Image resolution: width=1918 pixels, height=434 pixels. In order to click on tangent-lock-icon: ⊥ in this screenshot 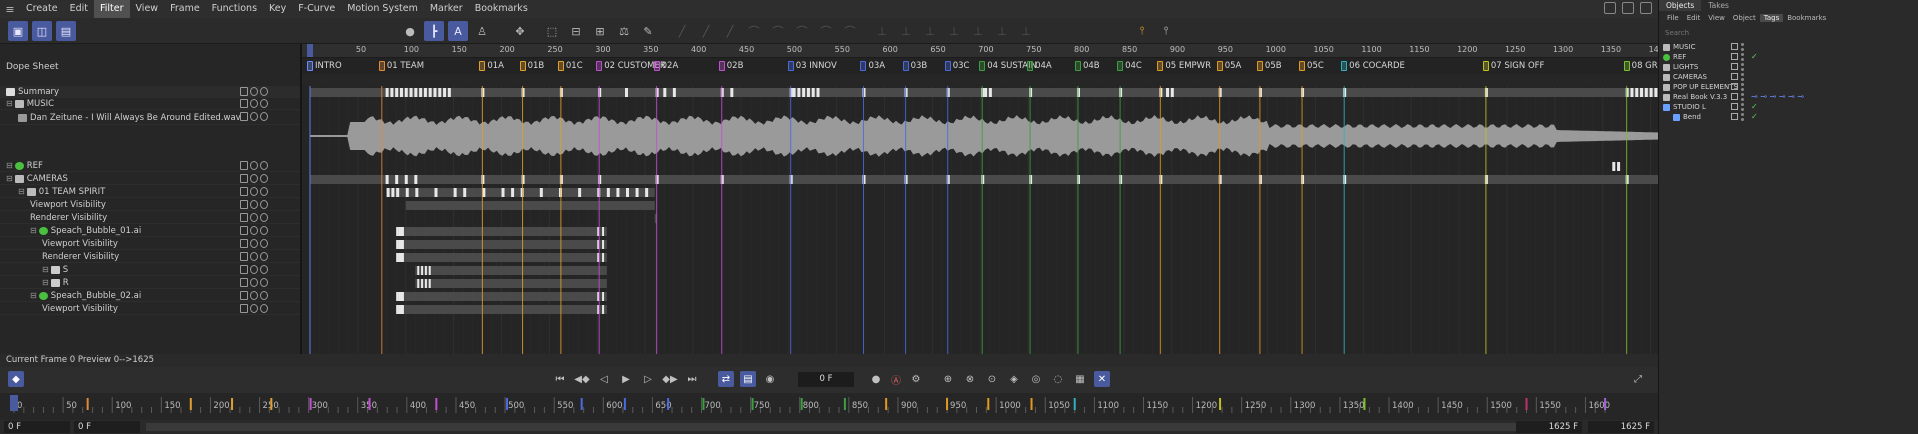, I will do `click(930, 31)`.